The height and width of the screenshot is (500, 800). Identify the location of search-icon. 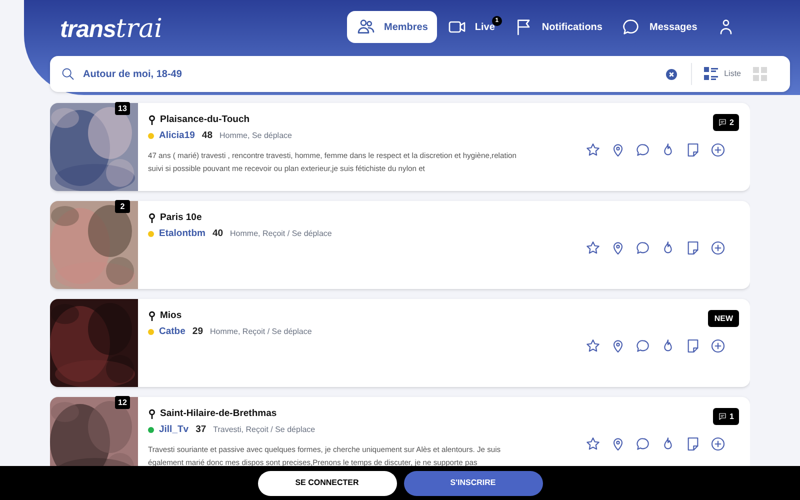
(68, 74).